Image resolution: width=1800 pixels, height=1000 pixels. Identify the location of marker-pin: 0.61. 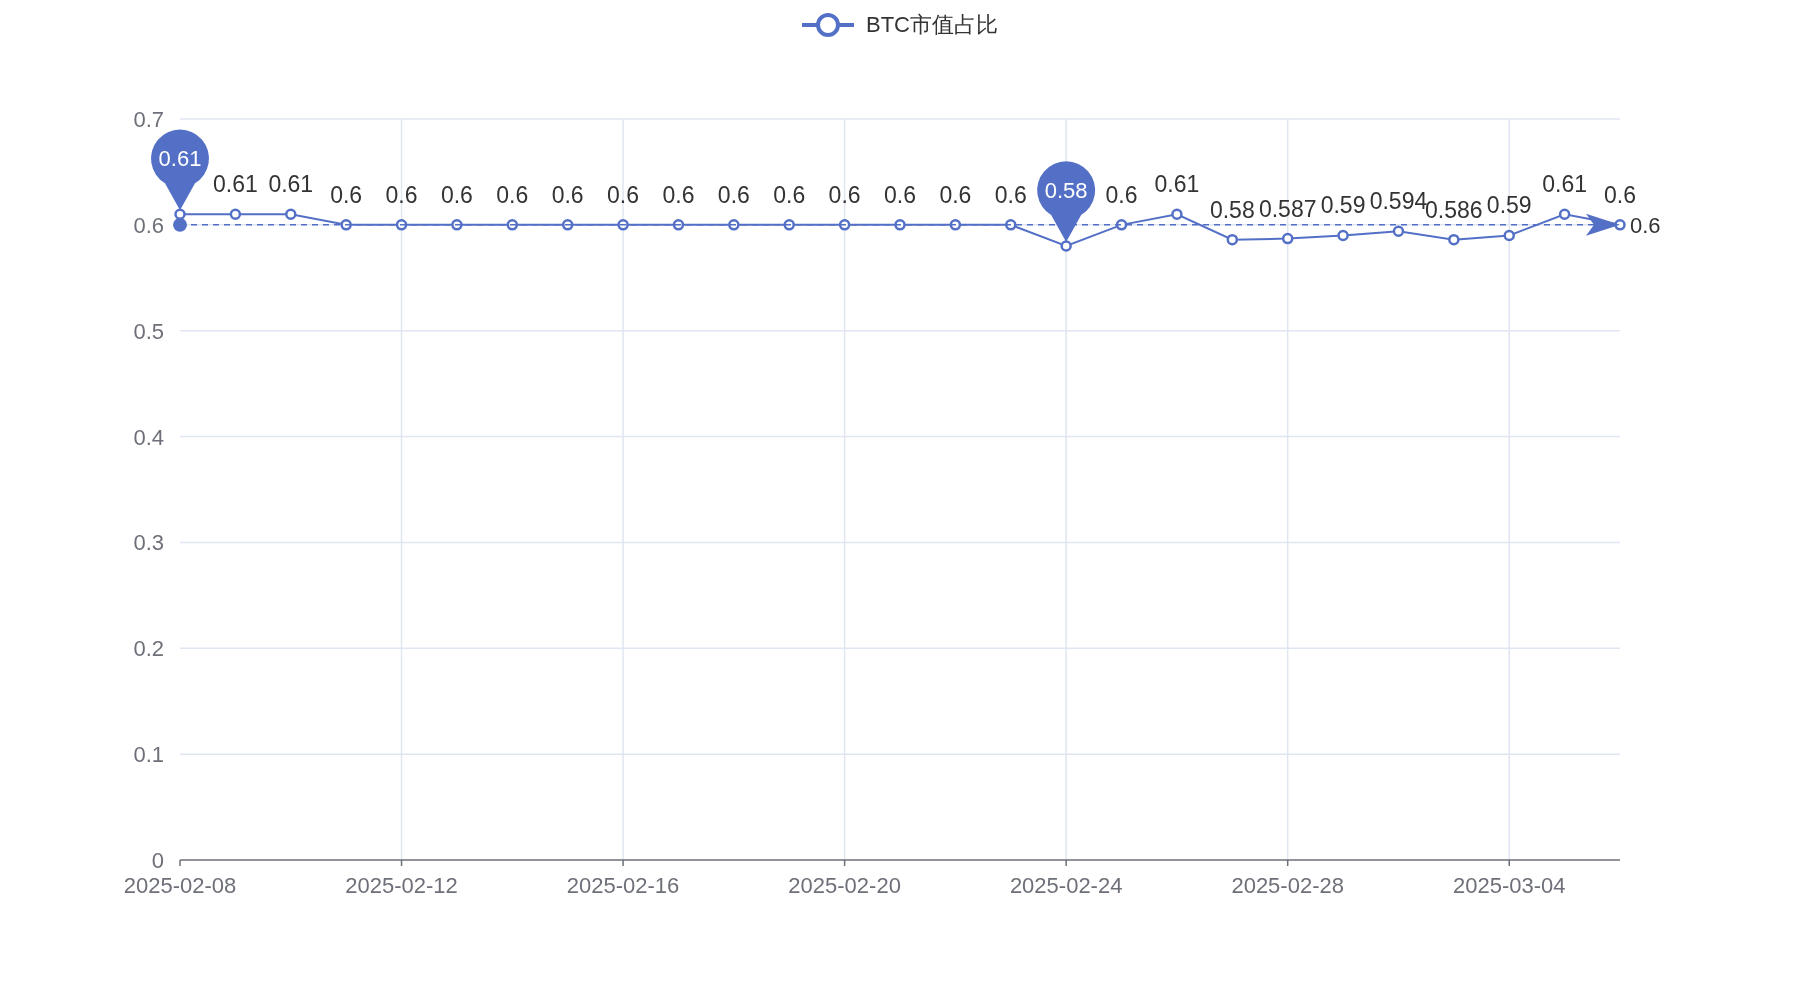
(180, 170).